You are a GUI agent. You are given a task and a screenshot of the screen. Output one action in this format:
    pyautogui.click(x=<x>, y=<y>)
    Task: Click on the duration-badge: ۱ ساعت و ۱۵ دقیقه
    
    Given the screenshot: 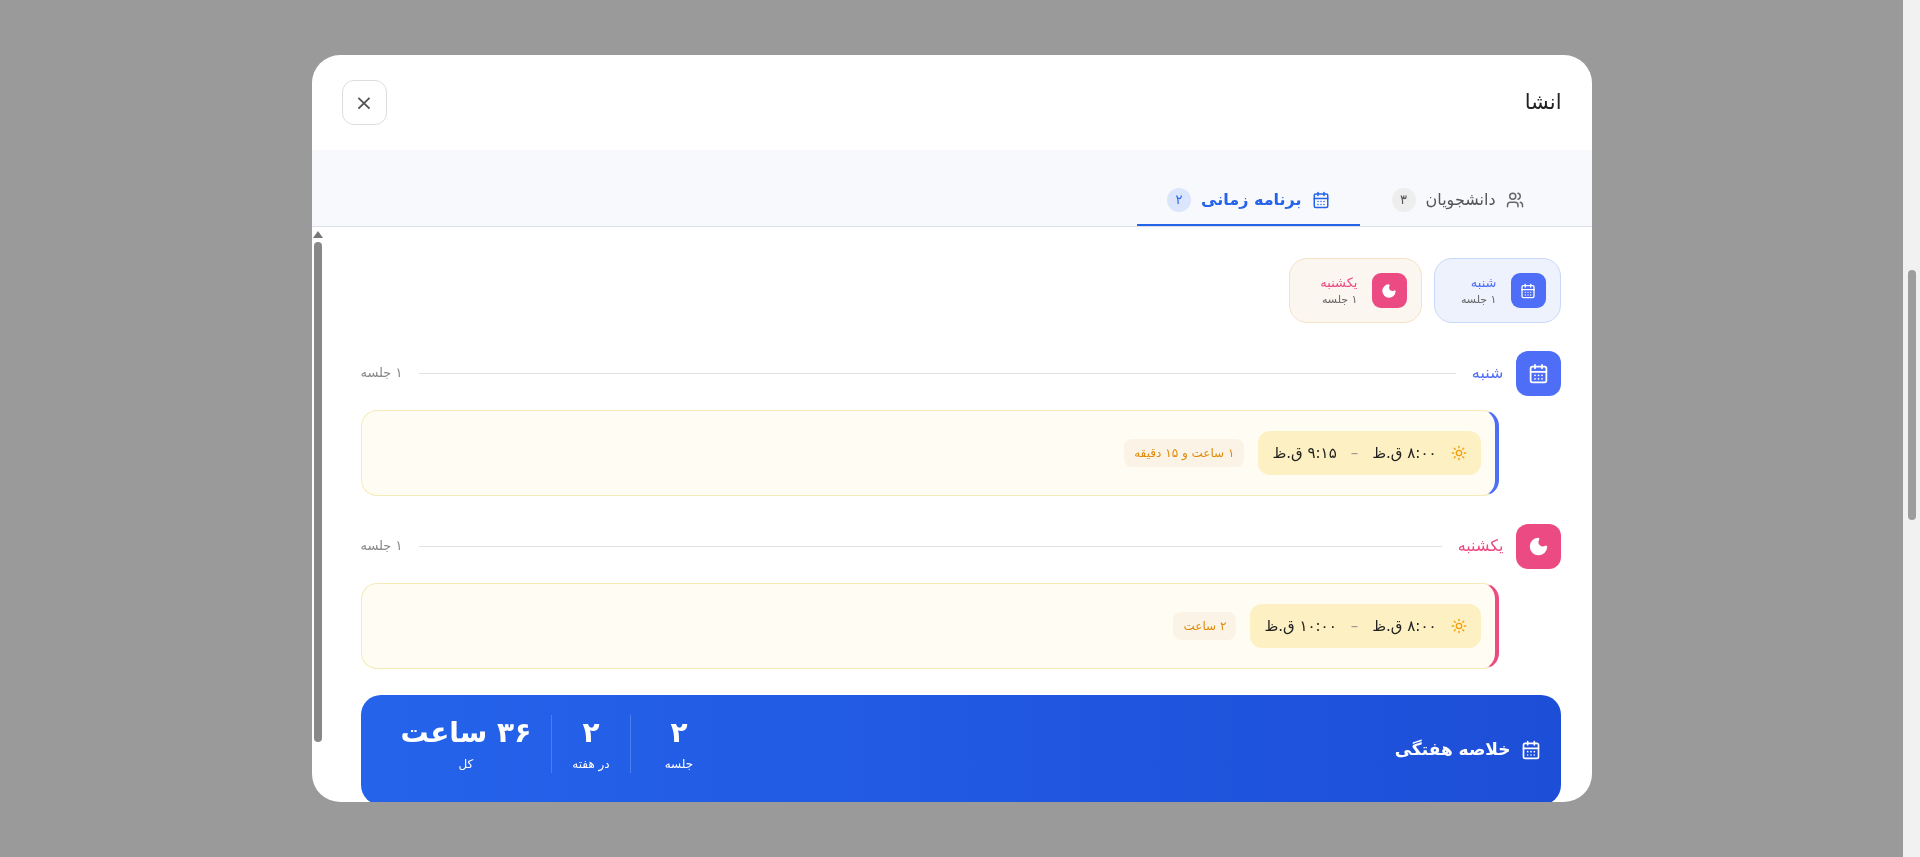 What is the action you would take?
    pyautogui.click(x=1184, y=453)
    